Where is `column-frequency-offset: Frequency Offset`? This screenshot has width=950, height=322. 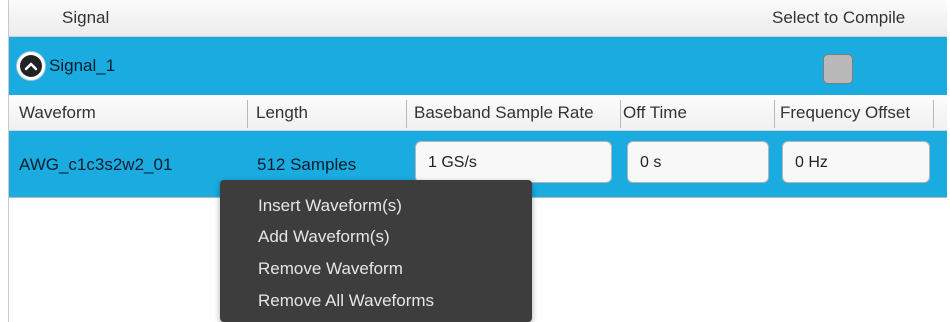 column-frequency-offset: Frequency Offset is located at coordinates (845, 112).